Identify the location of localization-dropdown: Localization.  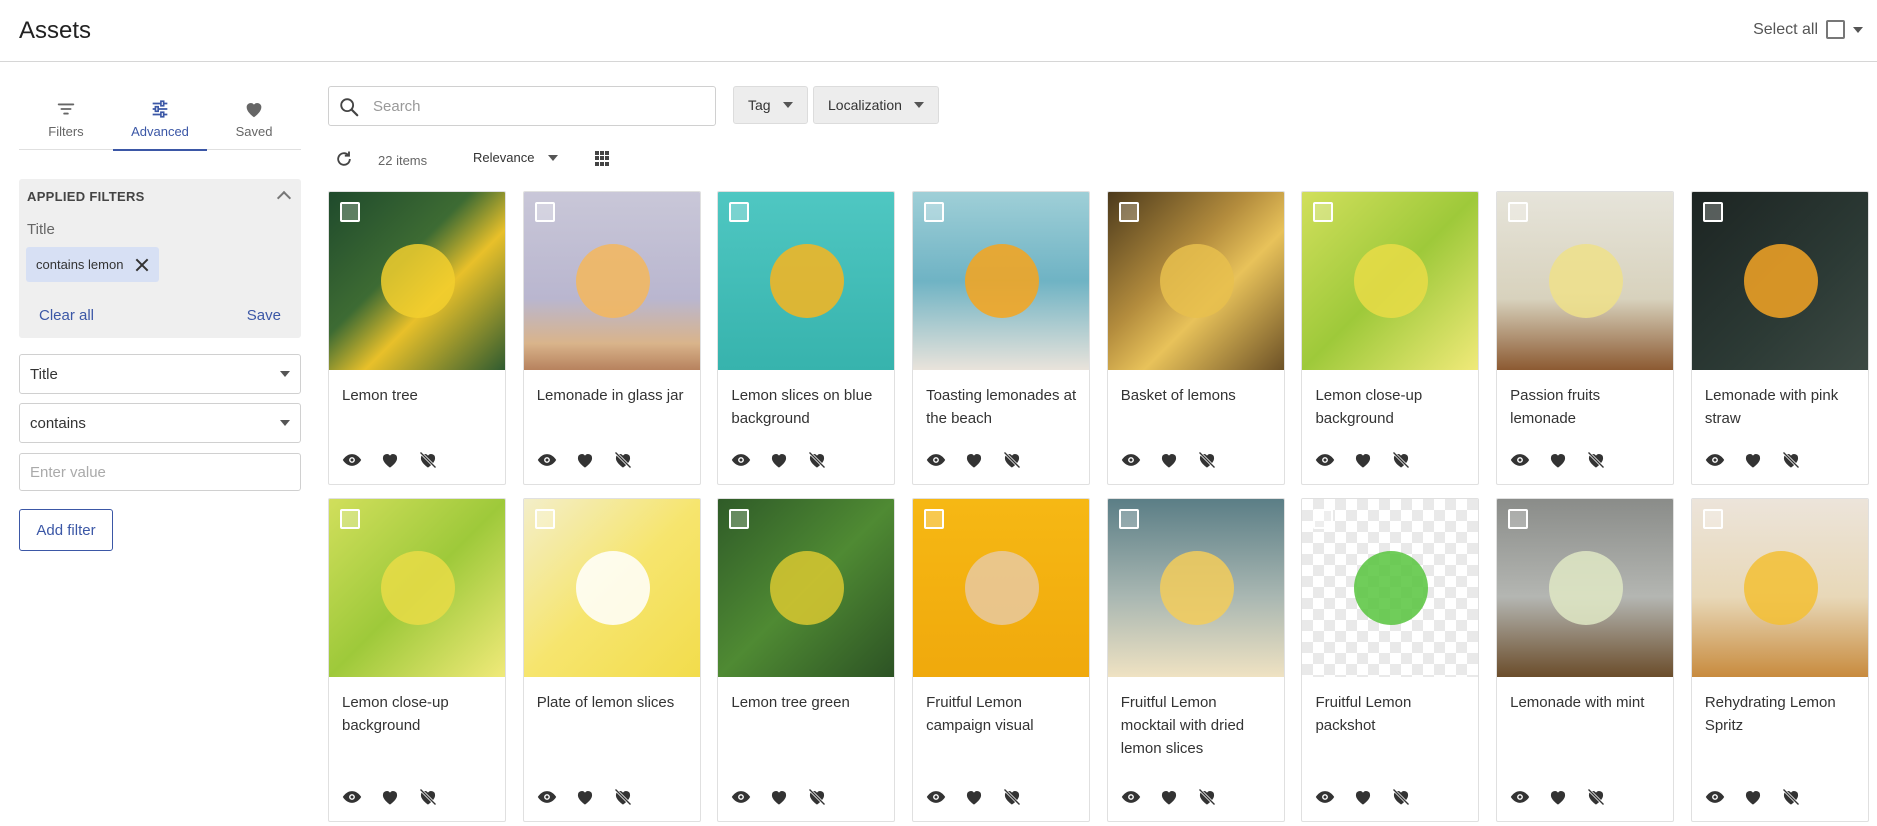
(876, 105).